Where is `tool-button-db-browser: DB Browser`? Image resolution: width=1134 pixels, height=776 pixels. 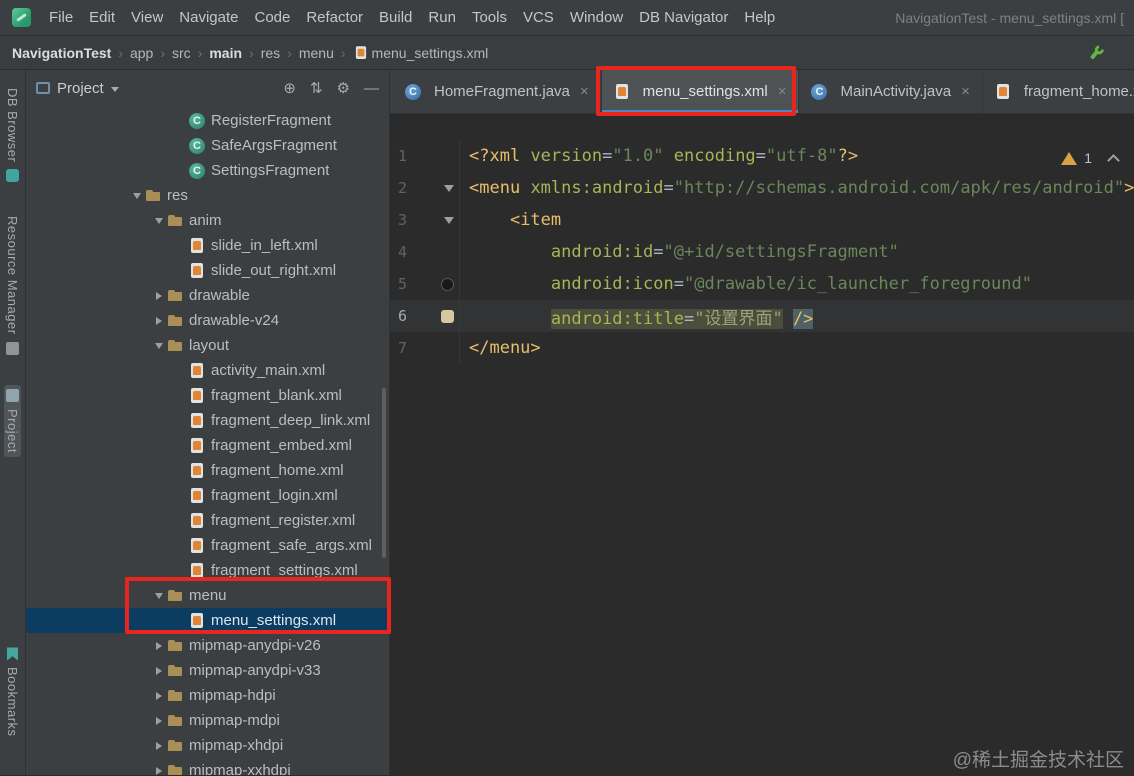
tool-button-db-browser: DB Browser is located at coordinates (12, 135).